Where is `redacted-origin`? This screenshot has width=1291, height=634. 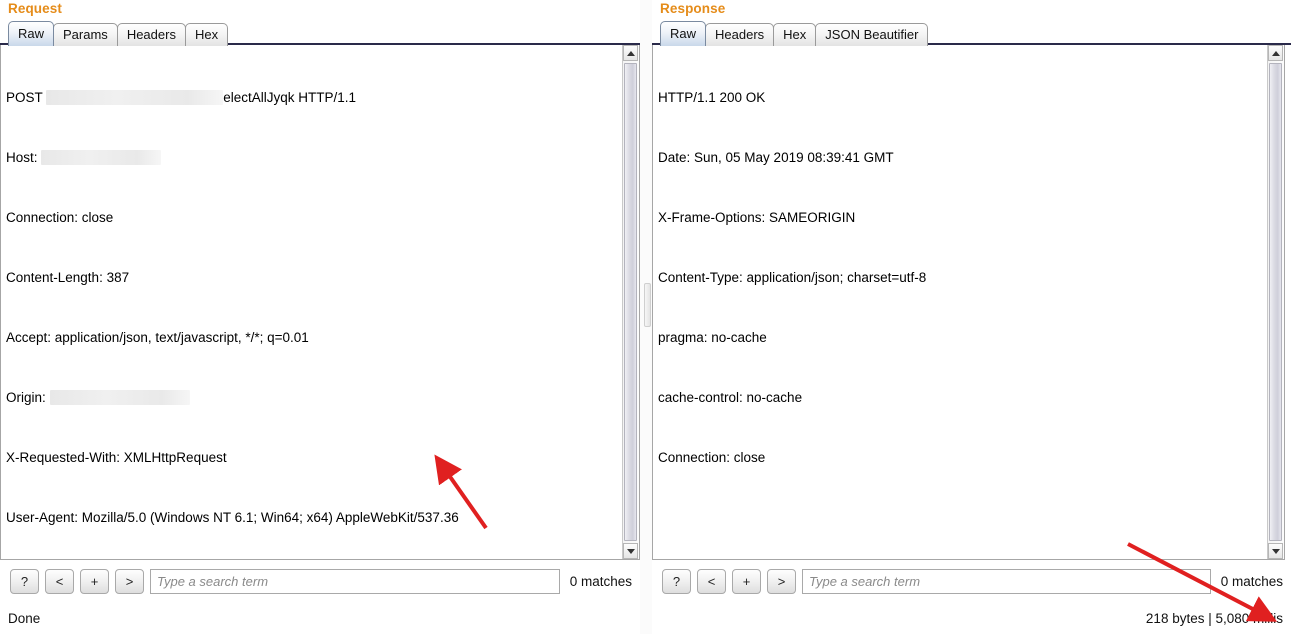 redacted-origin is located at coordinates (119, 397).